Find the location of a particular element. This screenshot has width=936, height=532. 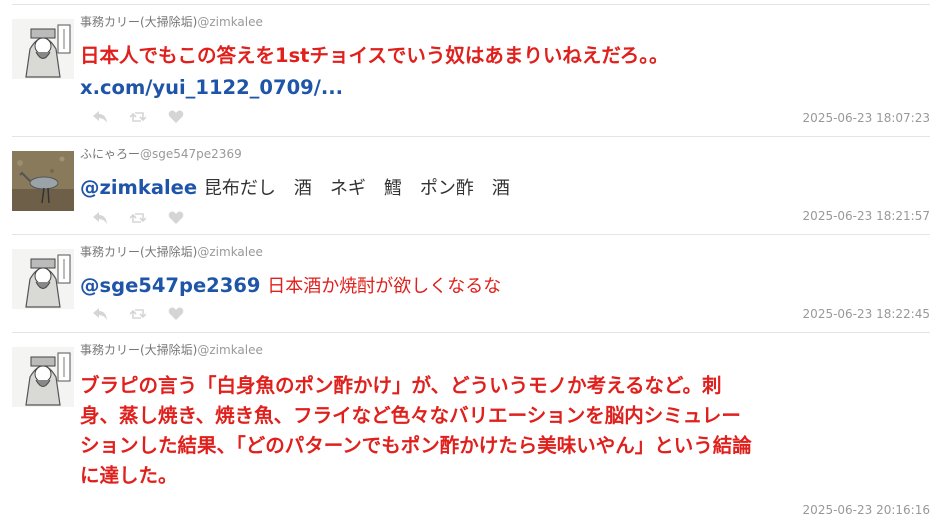

tweet-body: 日本酒か焼酎が欲しくなるな is located at coordinates (384, 286).